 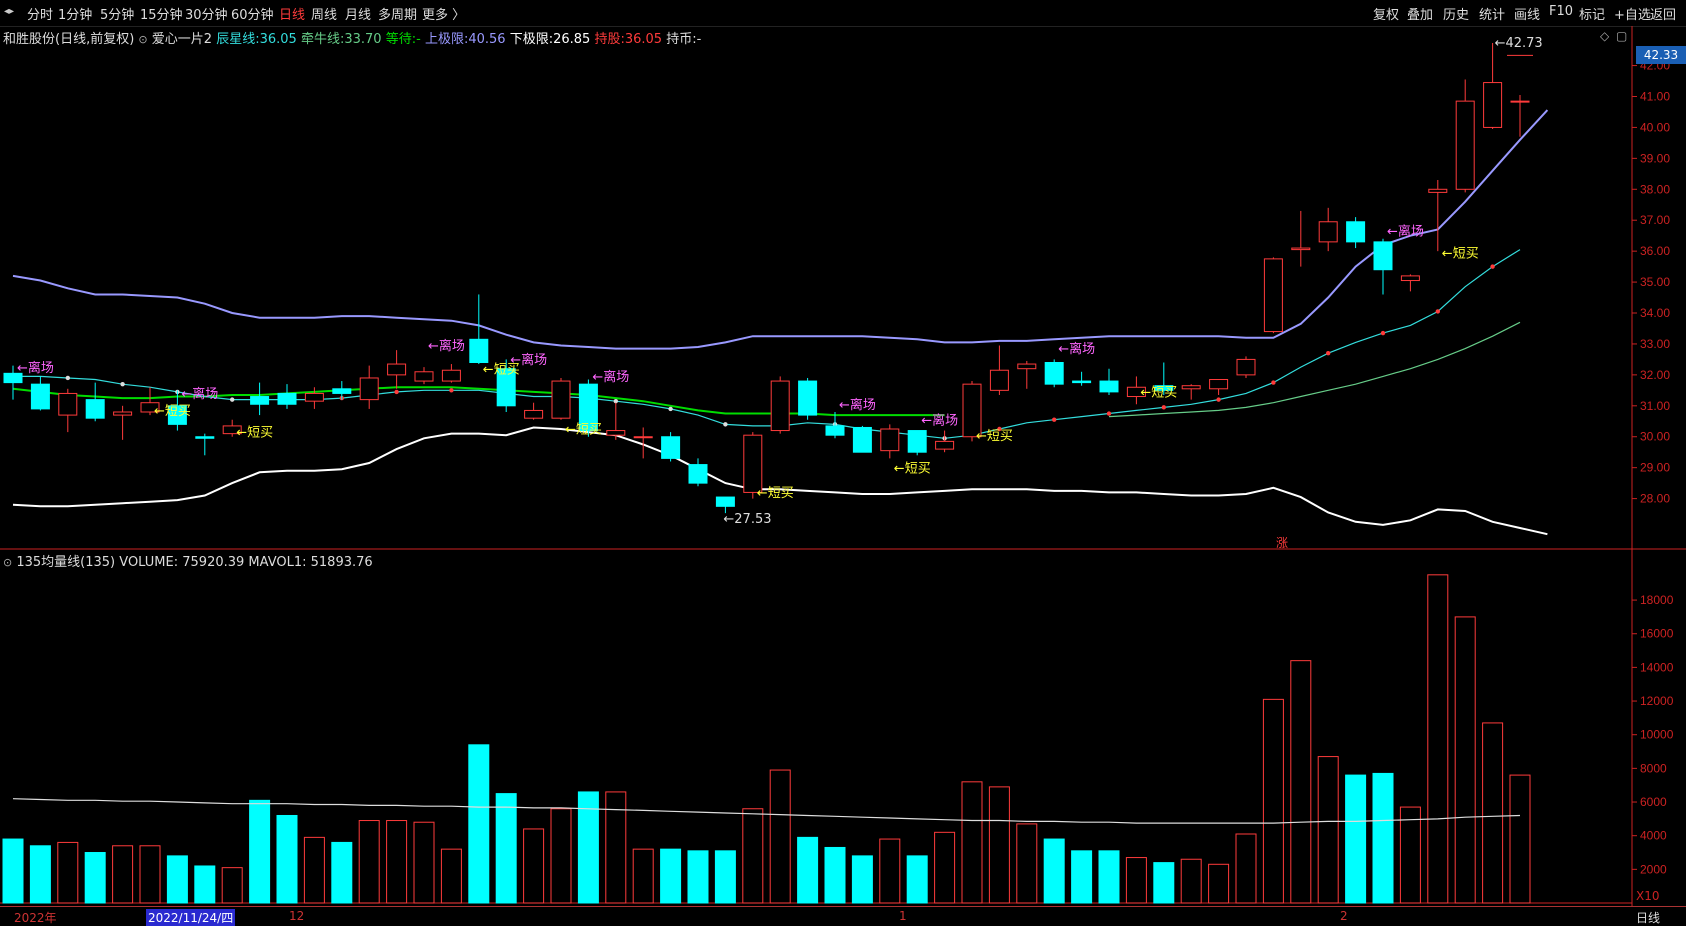 I want to click on price-tick-label: 31.00, so click(x=1655, y=406).